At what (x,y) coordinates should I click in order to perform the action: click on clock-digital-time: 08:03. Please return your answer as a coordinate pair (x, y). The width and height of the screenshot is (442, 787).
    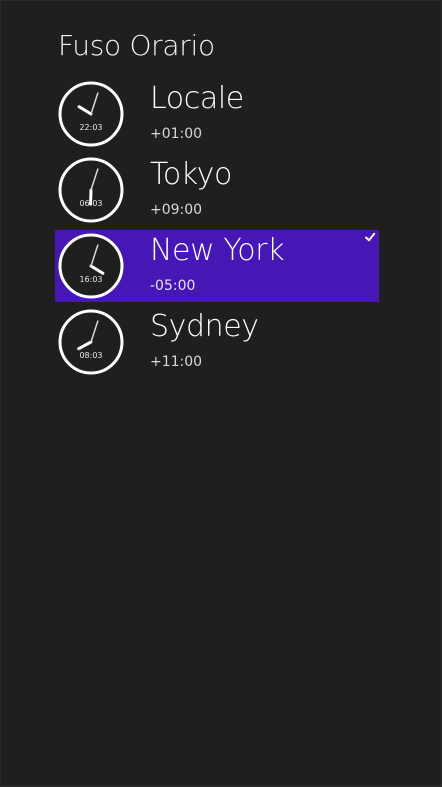
    Looking at the image, I should click on (91, 355).